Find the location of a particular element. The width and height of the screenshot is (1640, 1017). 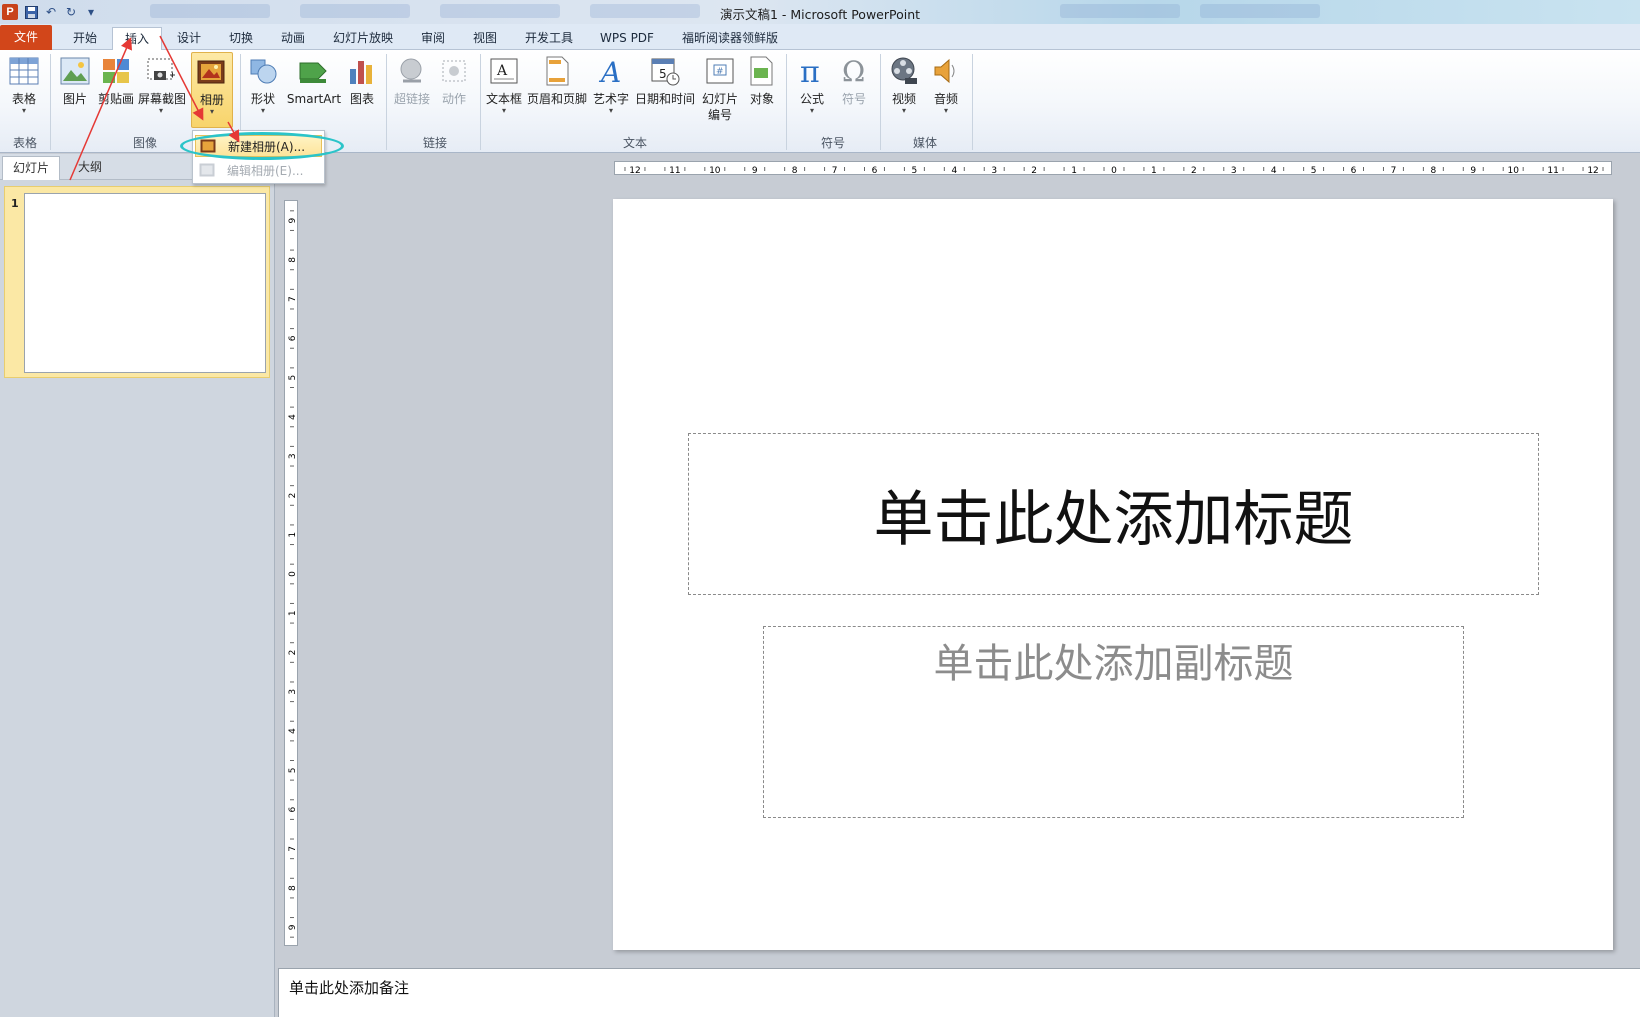

subtitle-placeholder: 单击此处添加副标题 is located at coordinates (1113, 722).